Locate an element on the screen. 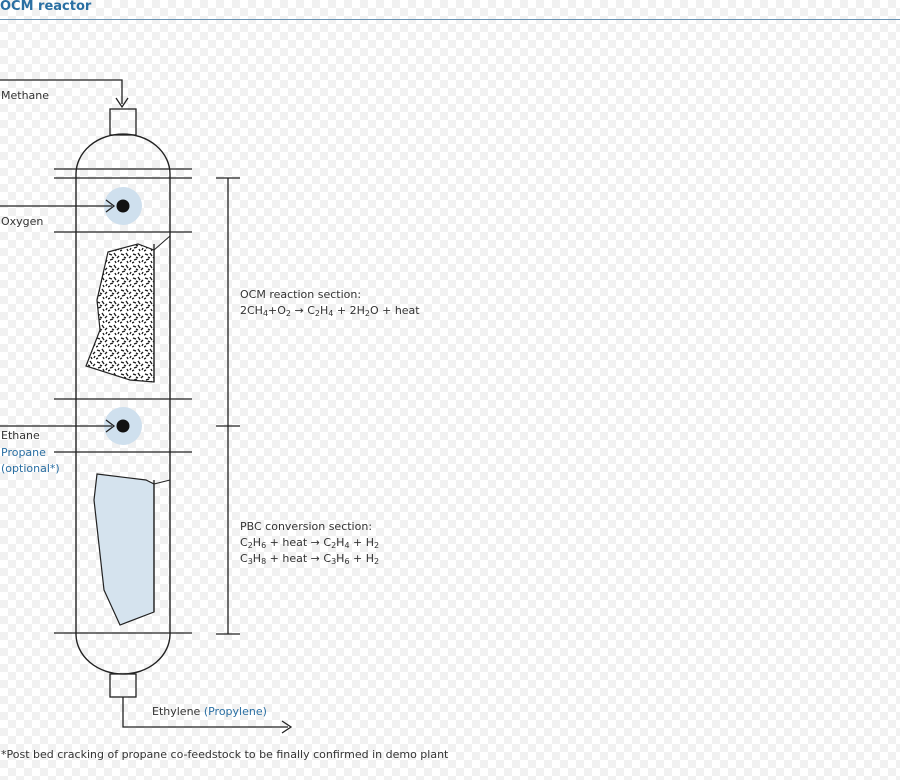 The height and width of the screenshot is (780, 900). ethylene-label: Ethylene is located at coordinates (176, 711).